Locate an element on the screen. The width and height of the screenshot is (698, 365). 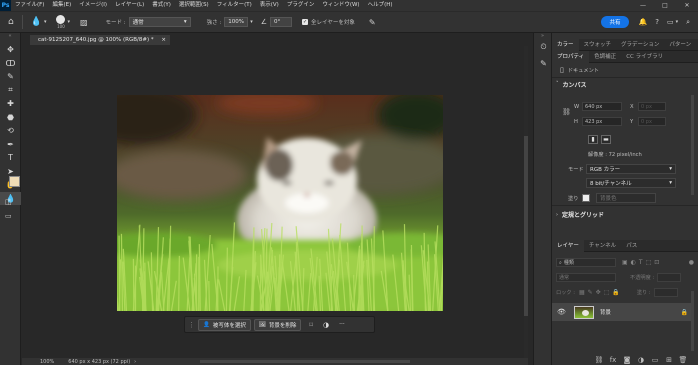
menu-item: ファイル(F) is located at coordinates (29, 5).